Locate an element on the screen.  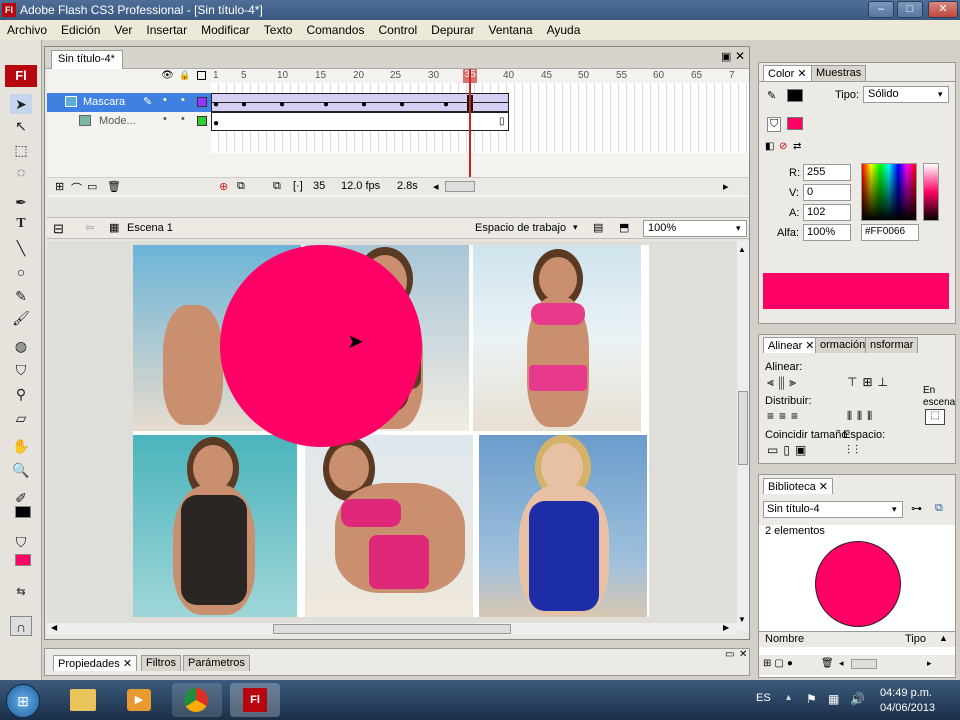
network-icon: ▦ is located at coordinates (833, 699).